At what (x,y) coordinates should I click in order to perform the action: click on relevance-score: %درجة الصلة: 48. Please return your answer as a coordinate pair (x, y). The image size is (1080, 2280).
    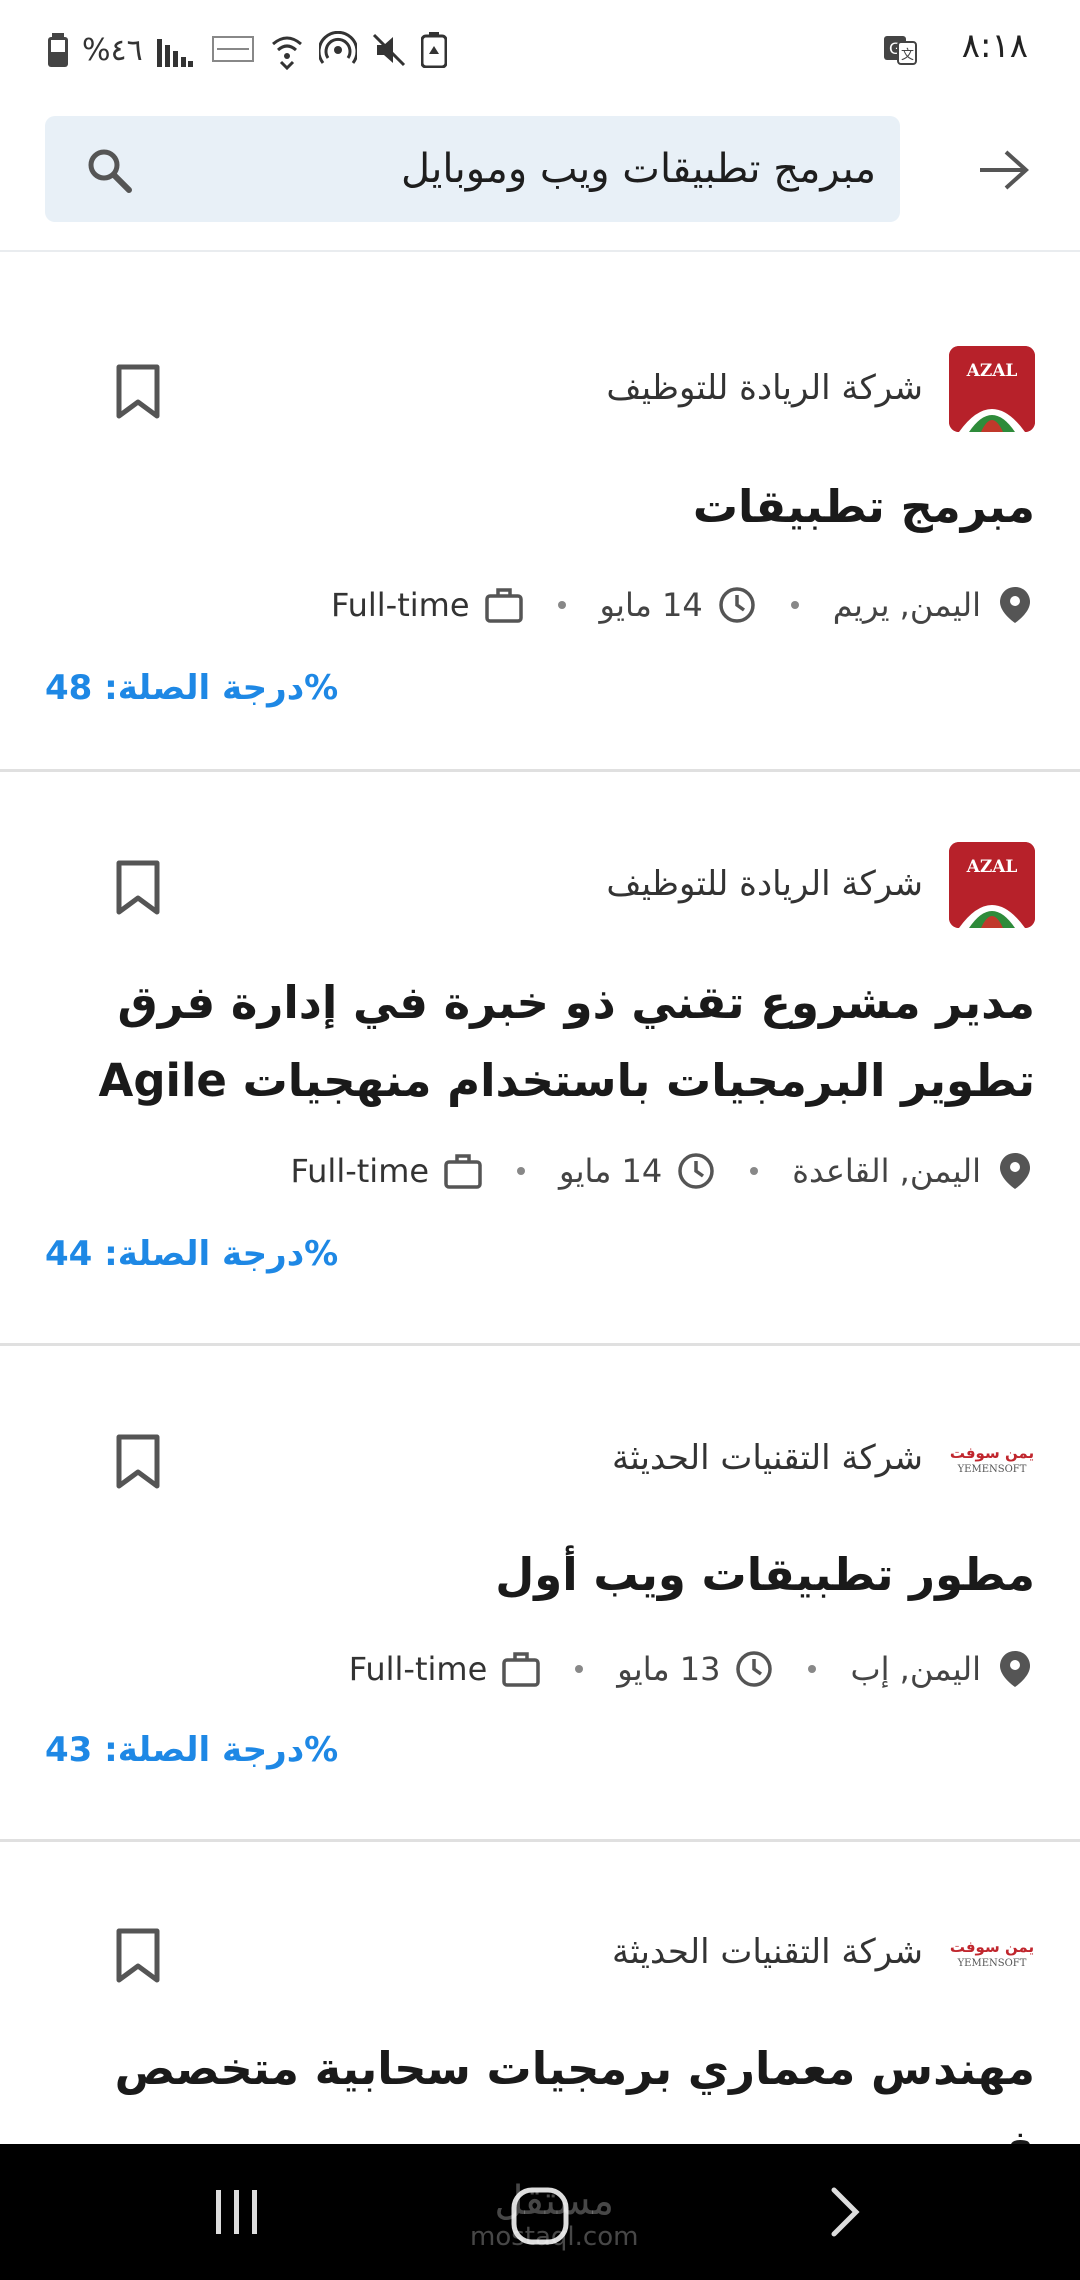
    Looking at the image, I should click on (192, 688).